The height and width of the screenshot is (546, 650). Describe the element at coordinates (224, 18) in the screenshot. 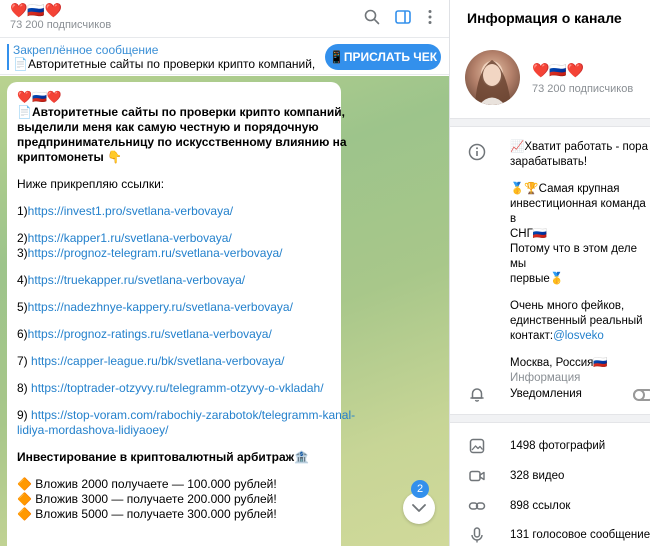

I see `chat-header: ❤️🇷🇺❤️ 73 200 подписчиков` at that location.